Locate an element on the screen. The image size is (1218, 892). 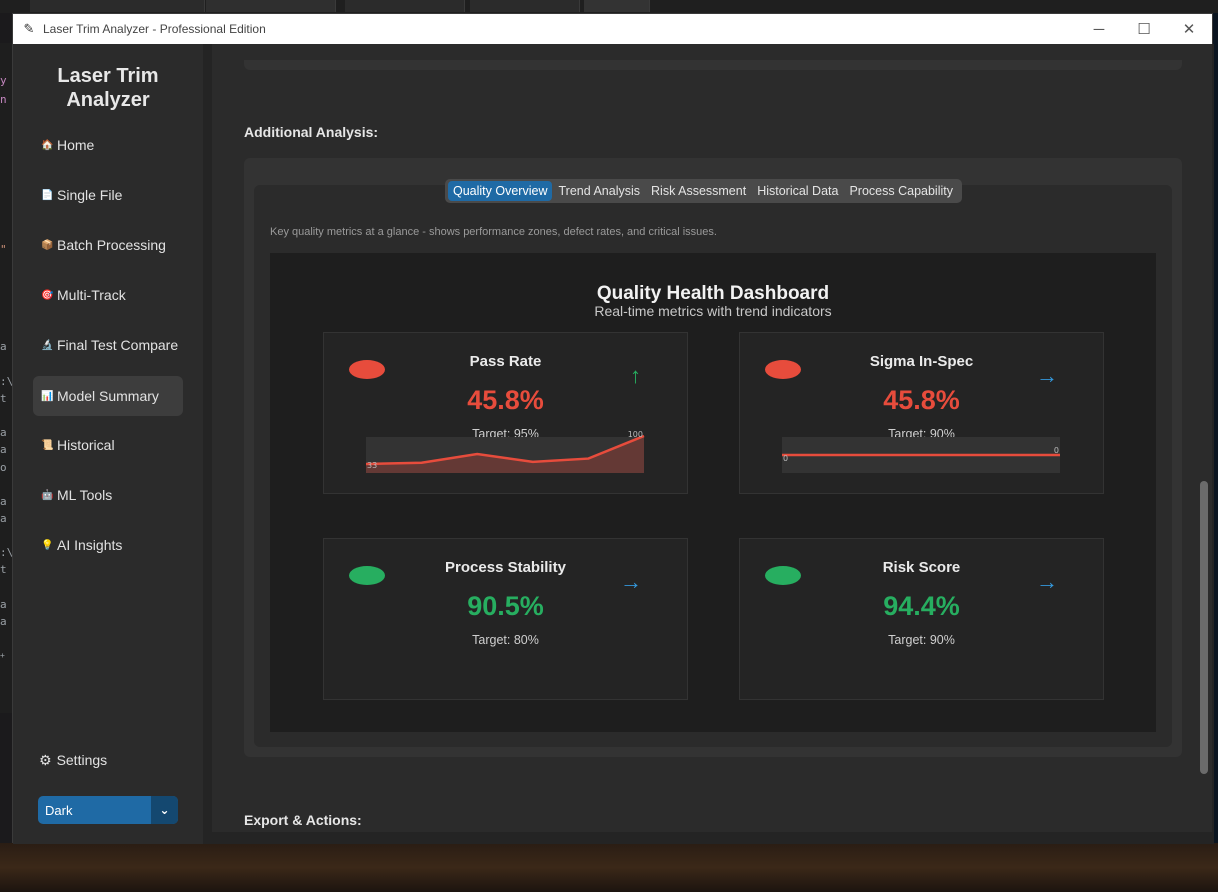
close-button: ✕ is located at coordinates (1189, 29).